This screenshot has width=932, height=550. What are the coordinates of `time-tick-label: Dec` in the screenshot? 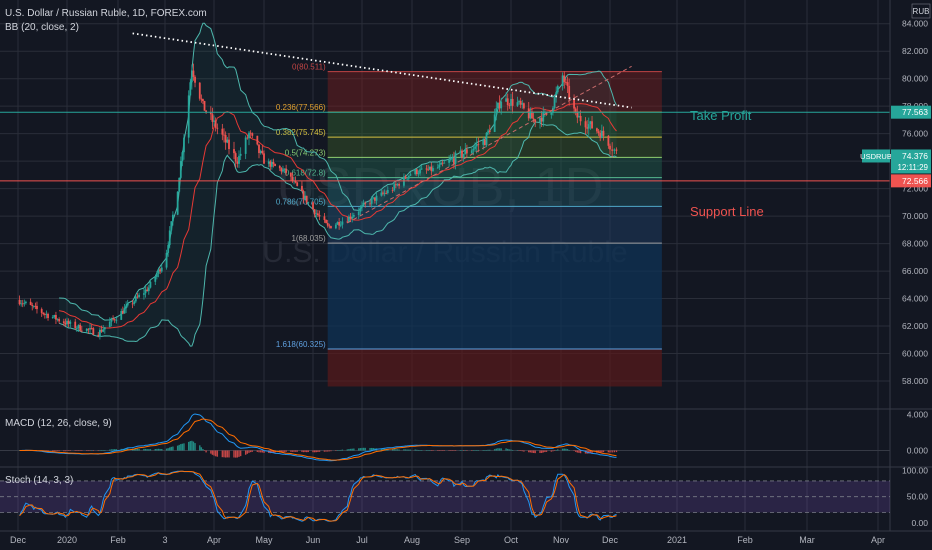 It's located at (610, 540).